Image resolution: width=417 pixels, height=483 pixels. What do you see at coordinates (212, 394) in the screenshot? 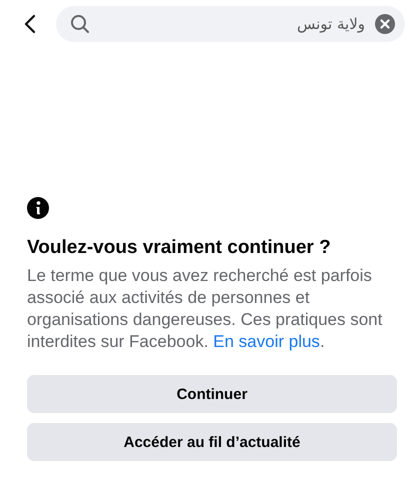
I see `continue-button: Continuer` at bounding box center [212, 394].